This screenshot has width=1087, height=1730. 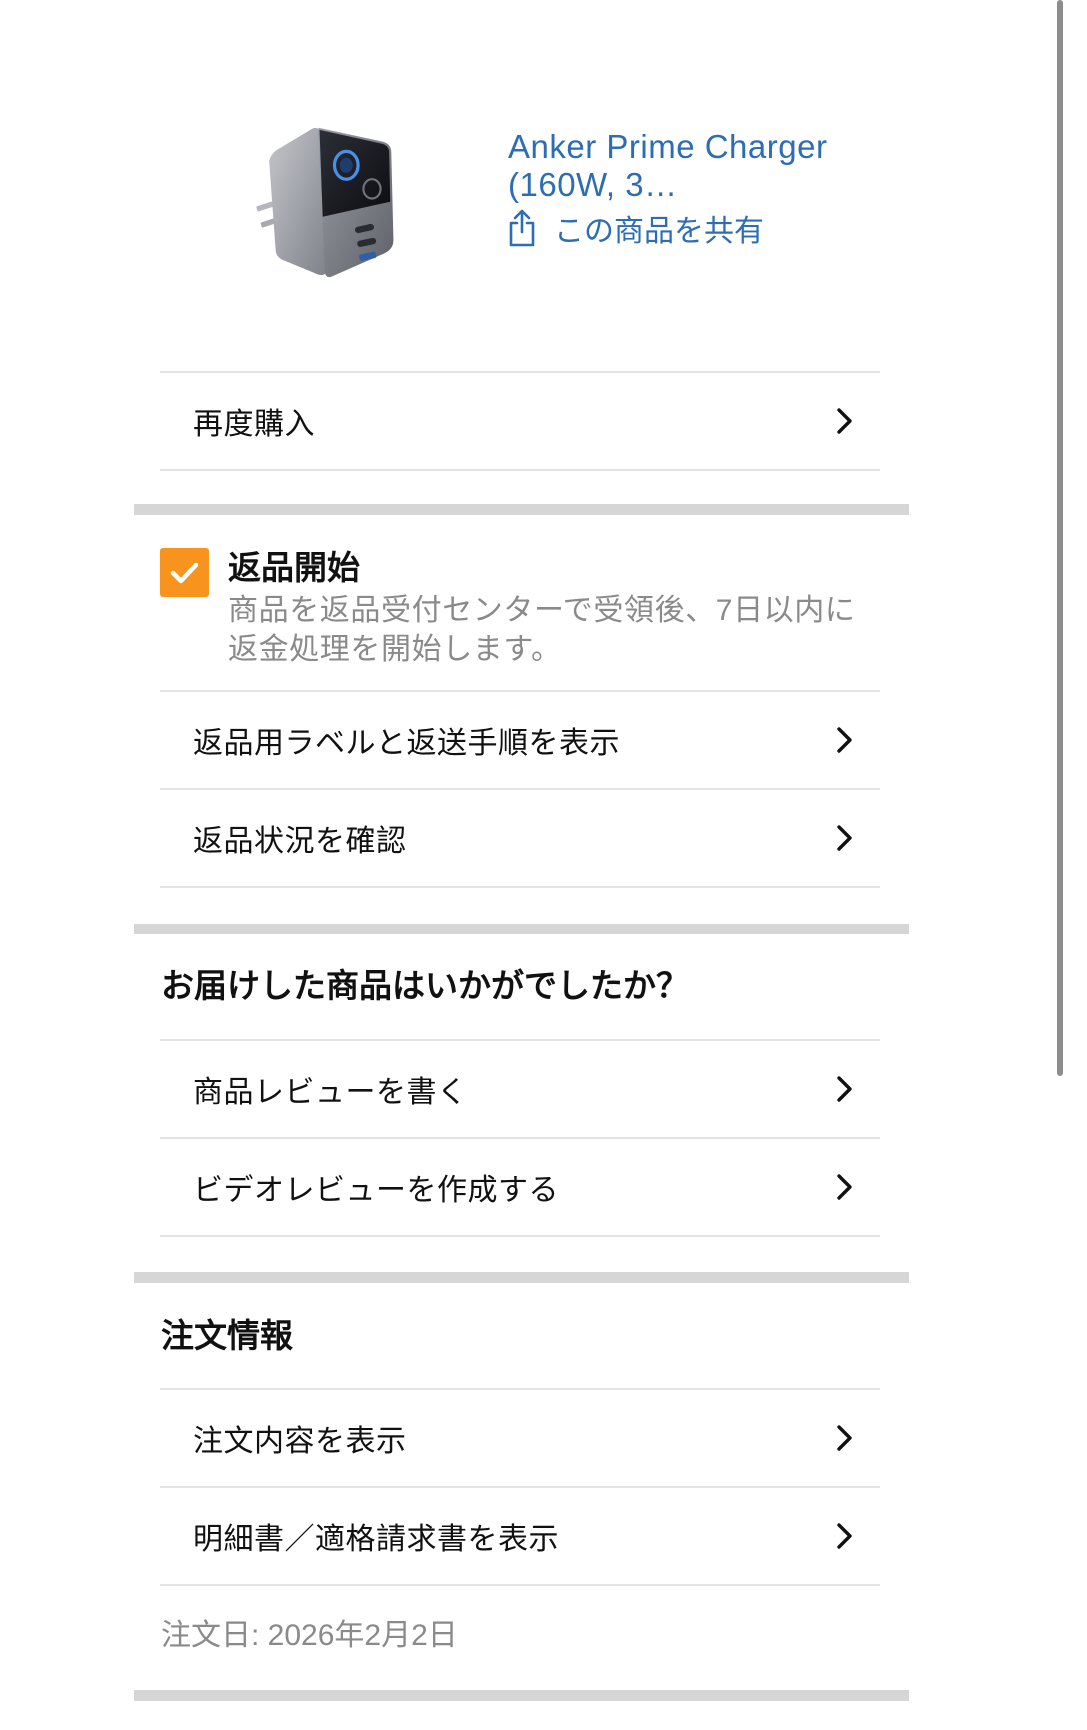 What do you see at coordinates (1060, 538) in the screenshot?
I see `scrollbar` at bounding box center [1060, 538].